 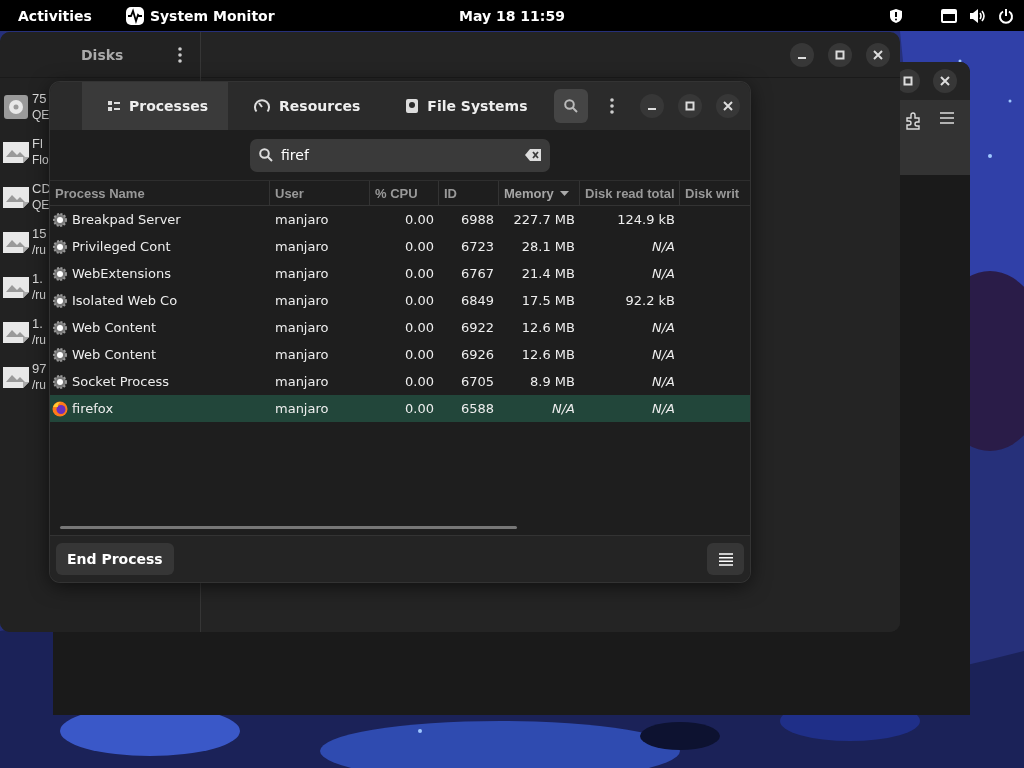 What do you see at coordinates (404, 193) in the screenshot?
I see `column-header: % CPU` at bounding box center [404, 193].